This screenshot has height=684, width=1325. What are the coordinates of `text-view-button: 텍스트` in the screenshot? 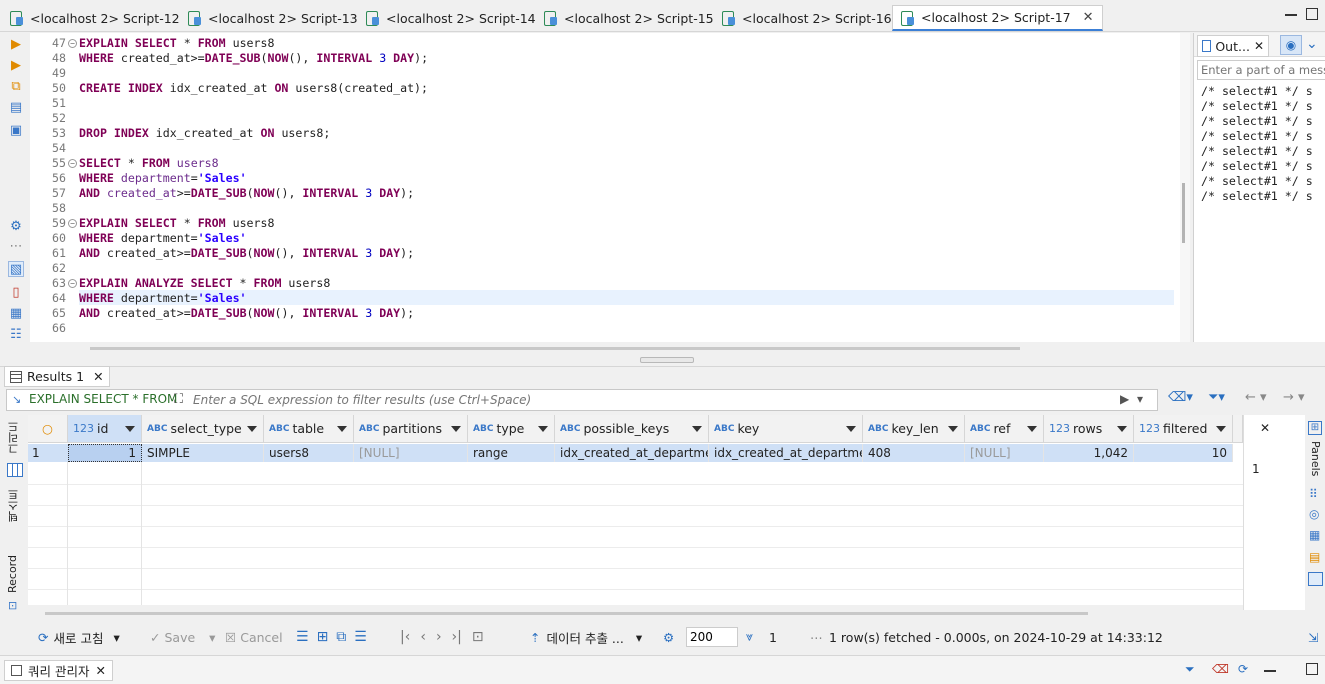 It's located at (15, 505).